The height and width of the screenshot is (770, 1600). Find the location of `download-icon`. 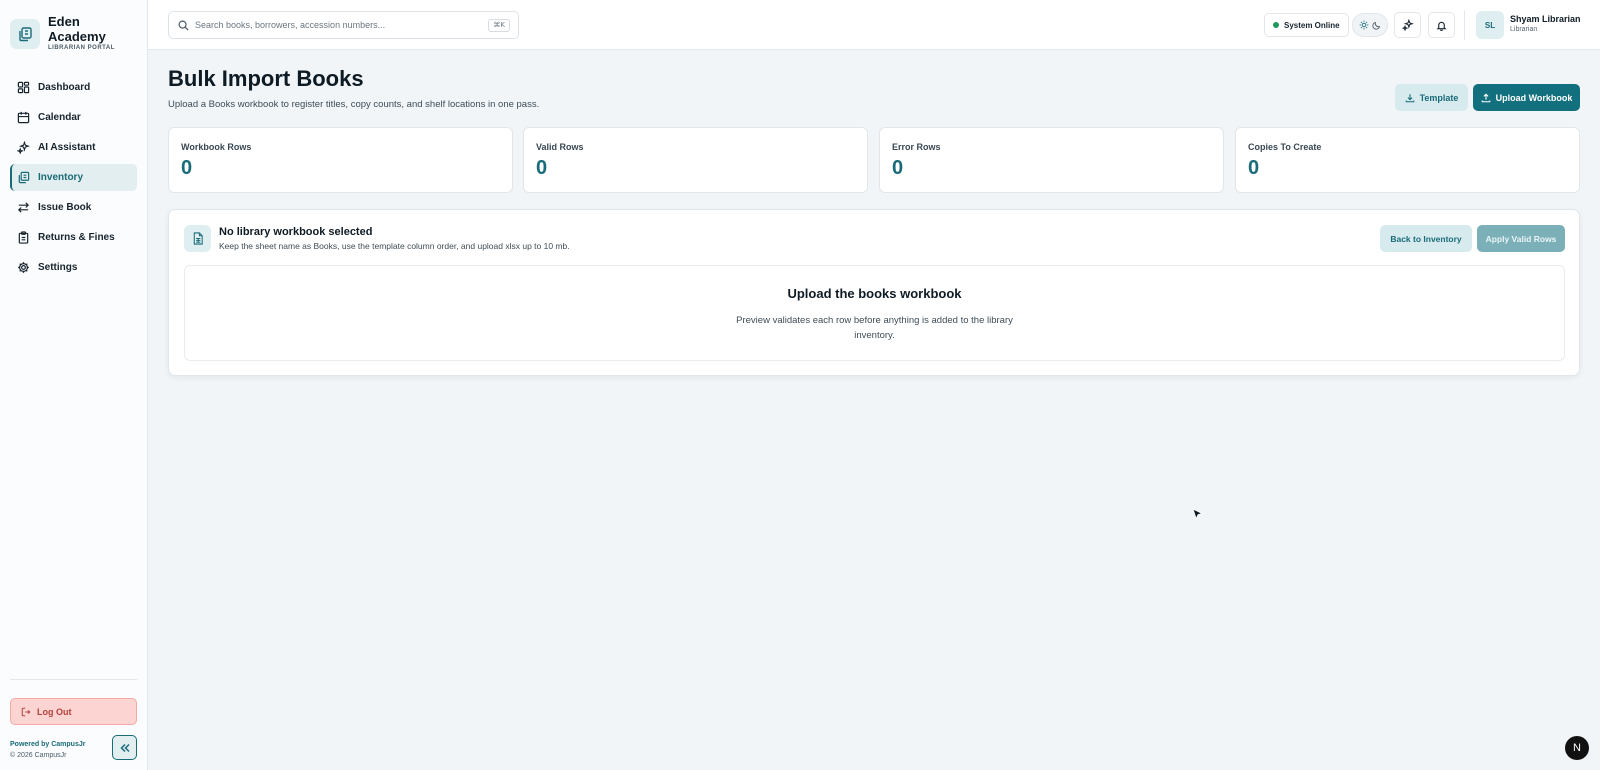

download-icon is located at coordinates (1409, 97).